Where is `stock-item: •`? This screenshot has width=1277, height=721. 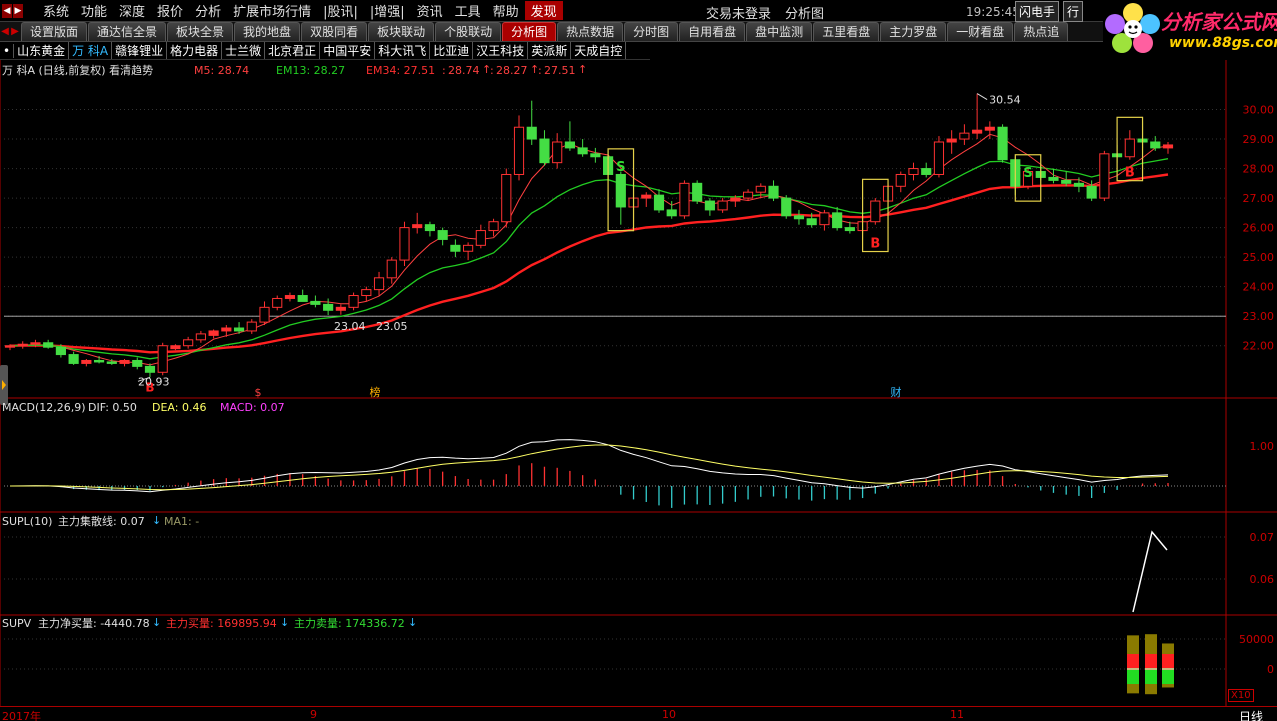 stock-item: • is located at coordinates (7, 50).